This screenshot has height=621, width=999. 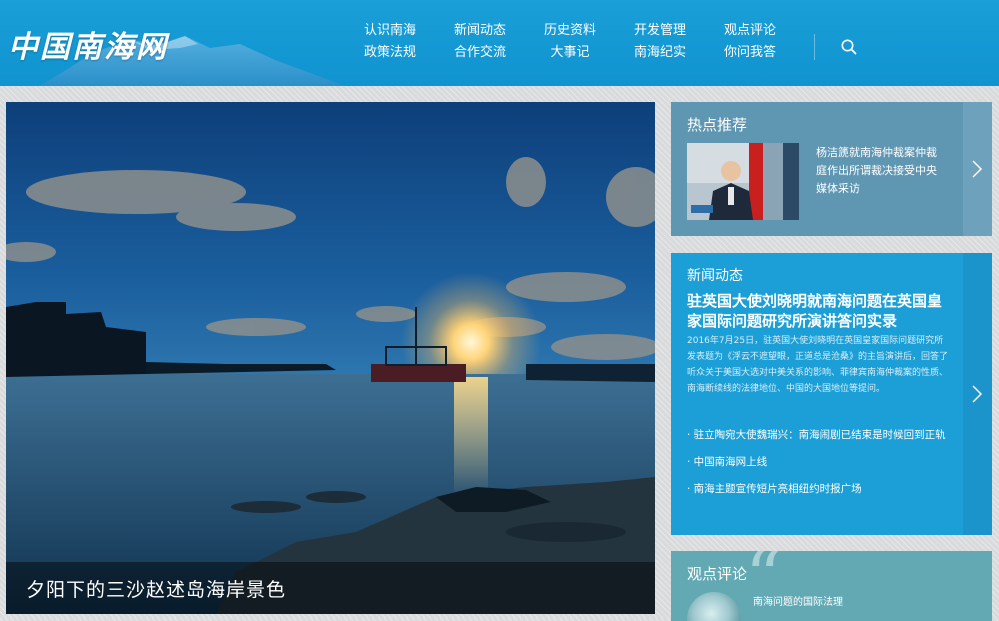 I want to click on nav-item-chronicle: 大事记, so click(x=570, y=52).